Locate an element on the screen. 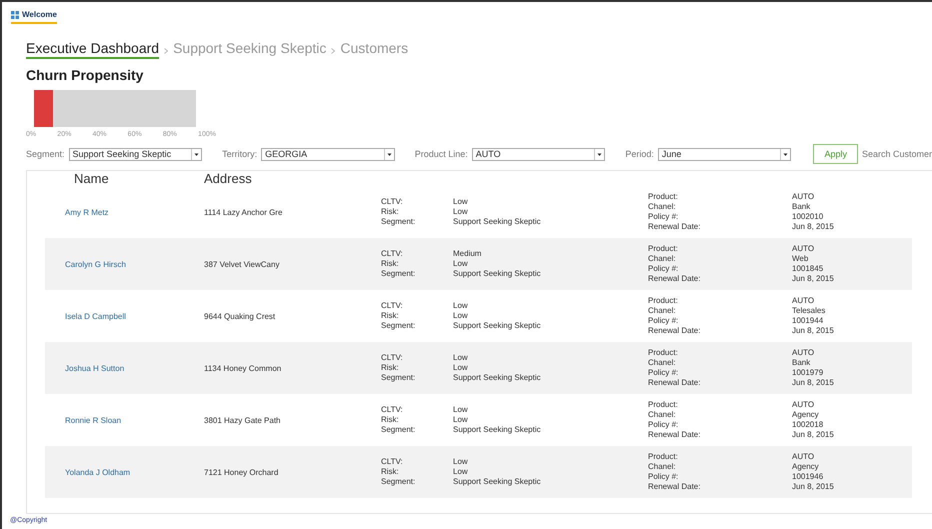  filter-select: Support Seeking Skeptic is located at coordinates (135, 154).